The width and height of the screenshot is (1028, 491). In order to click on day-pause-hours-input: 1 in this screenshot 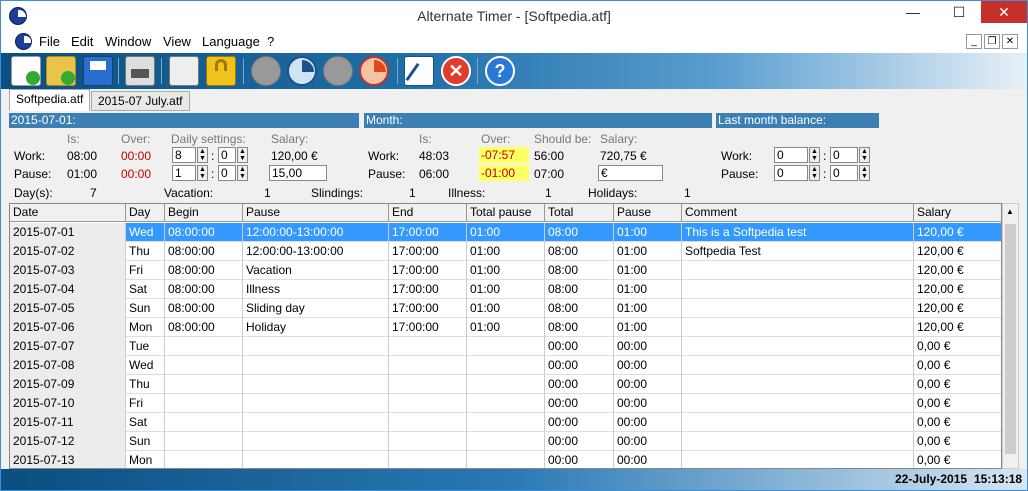, I will do `click(184, 173)`.